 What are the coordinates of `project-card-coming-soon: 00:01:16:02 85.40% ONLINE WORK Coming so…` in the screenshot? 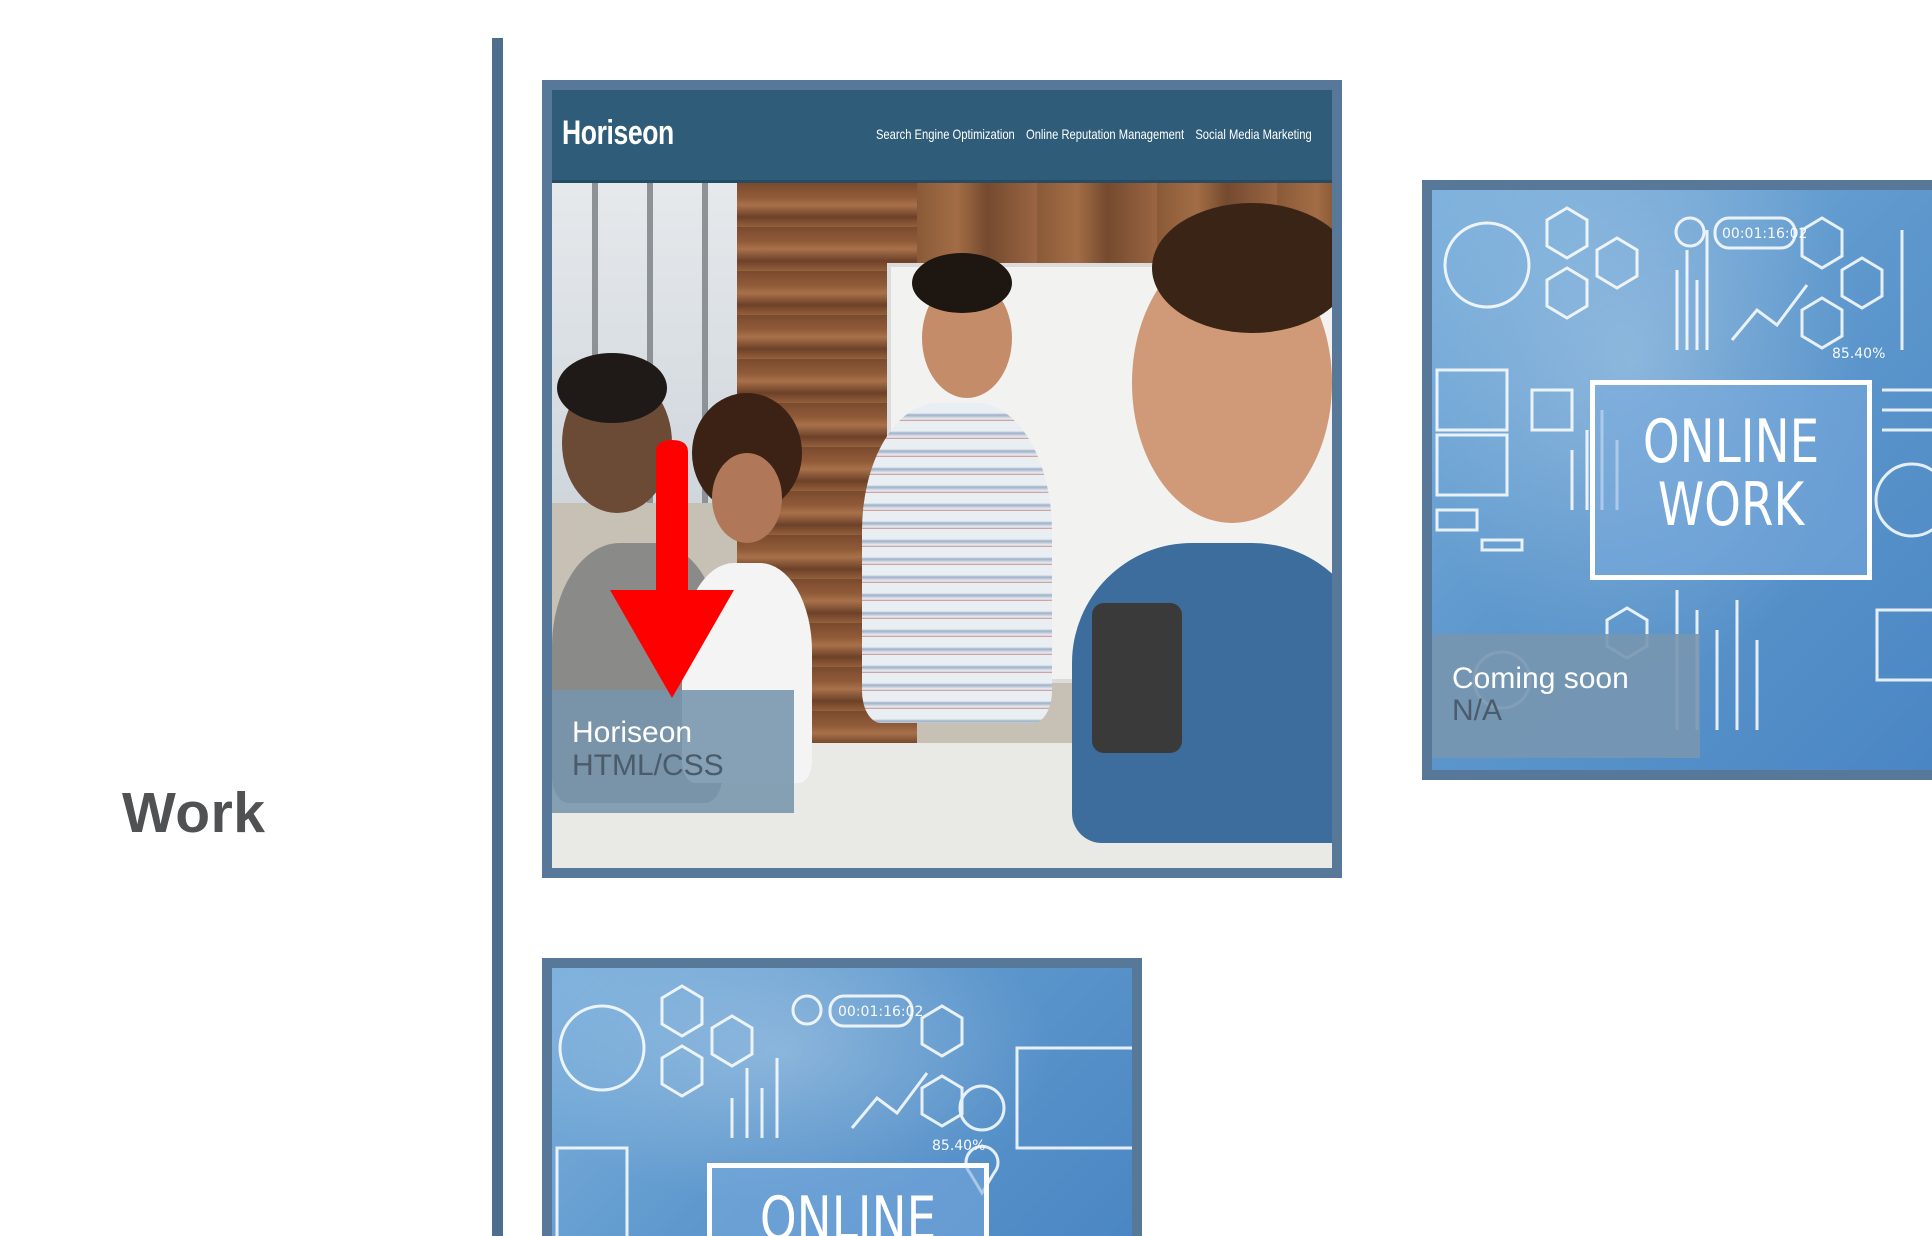 It's located at (1677, 480).